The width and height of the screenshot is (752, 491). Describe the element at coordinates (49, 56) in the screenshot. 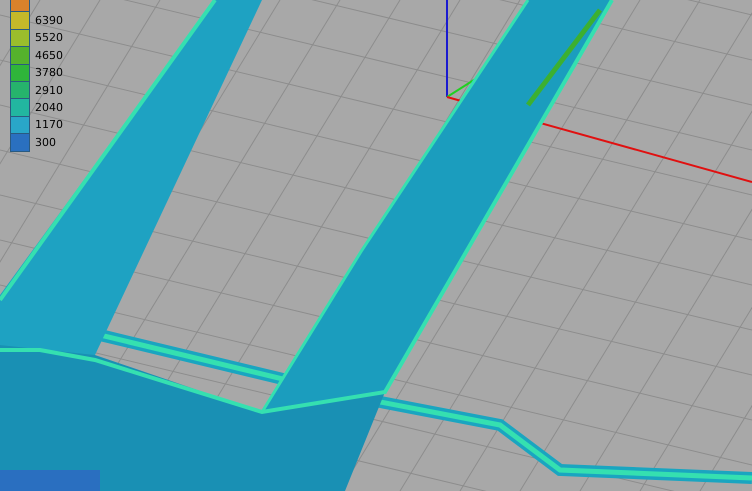

I see `legend-label: 4650` at that location.